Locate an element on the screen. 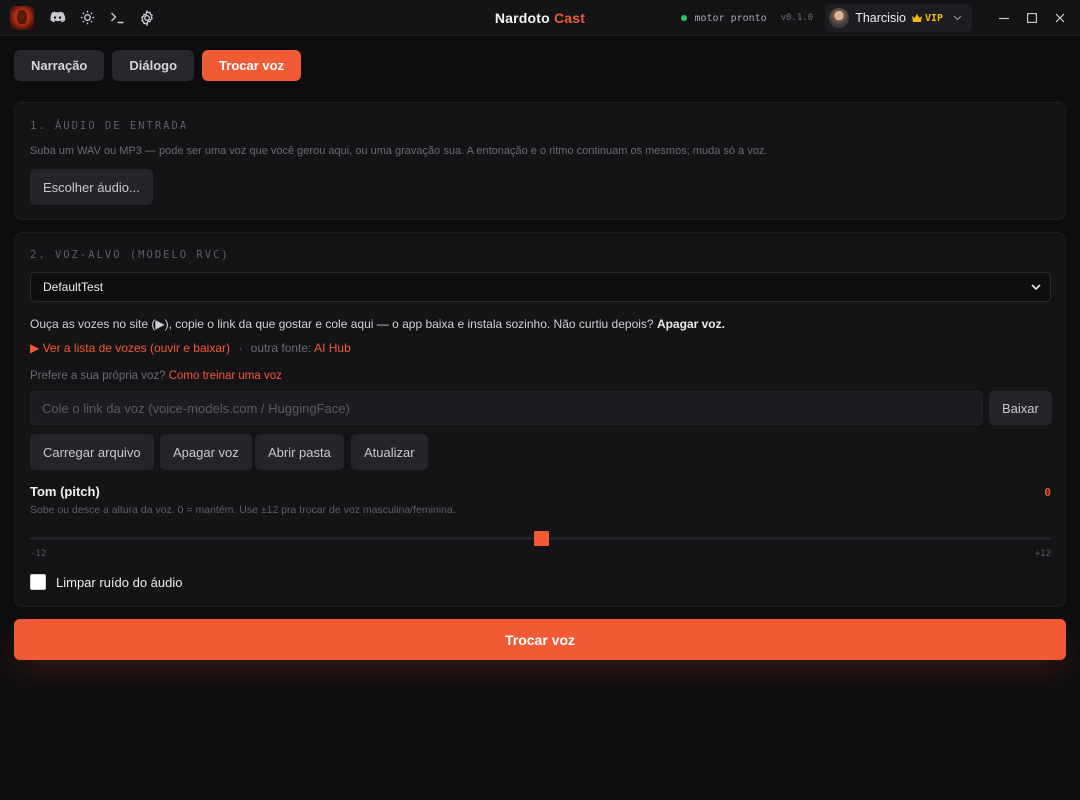  load-file-button: Carregar arquivo is located at coordinates (92, 452).